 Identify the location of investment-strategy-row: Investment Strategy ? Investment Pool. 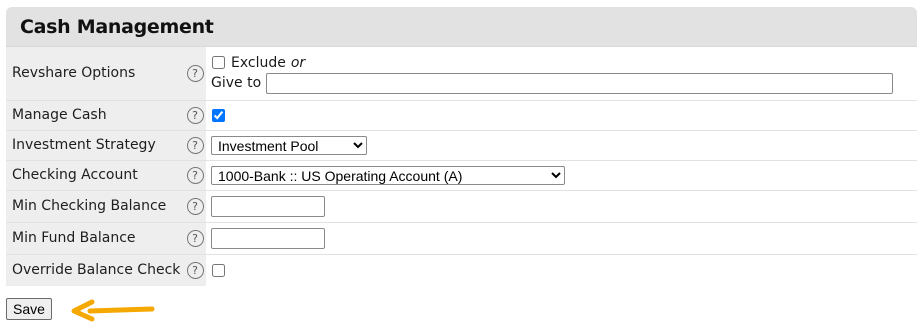
(461, 144).